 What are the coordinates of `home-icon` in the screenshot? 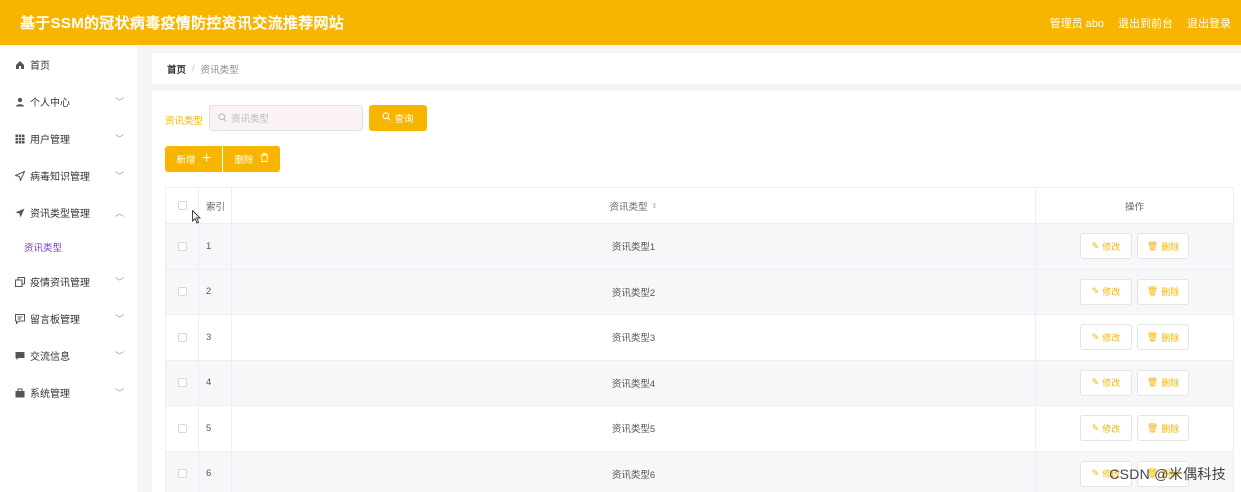 It's located at (19, 64).